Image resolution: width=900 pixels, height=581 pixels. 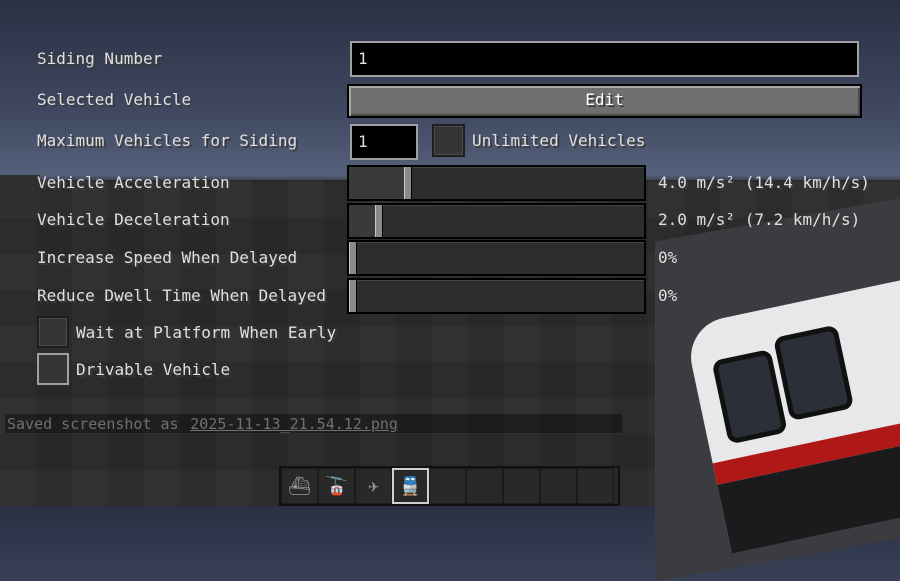 I want to click on block, so click(x=20, y=195).